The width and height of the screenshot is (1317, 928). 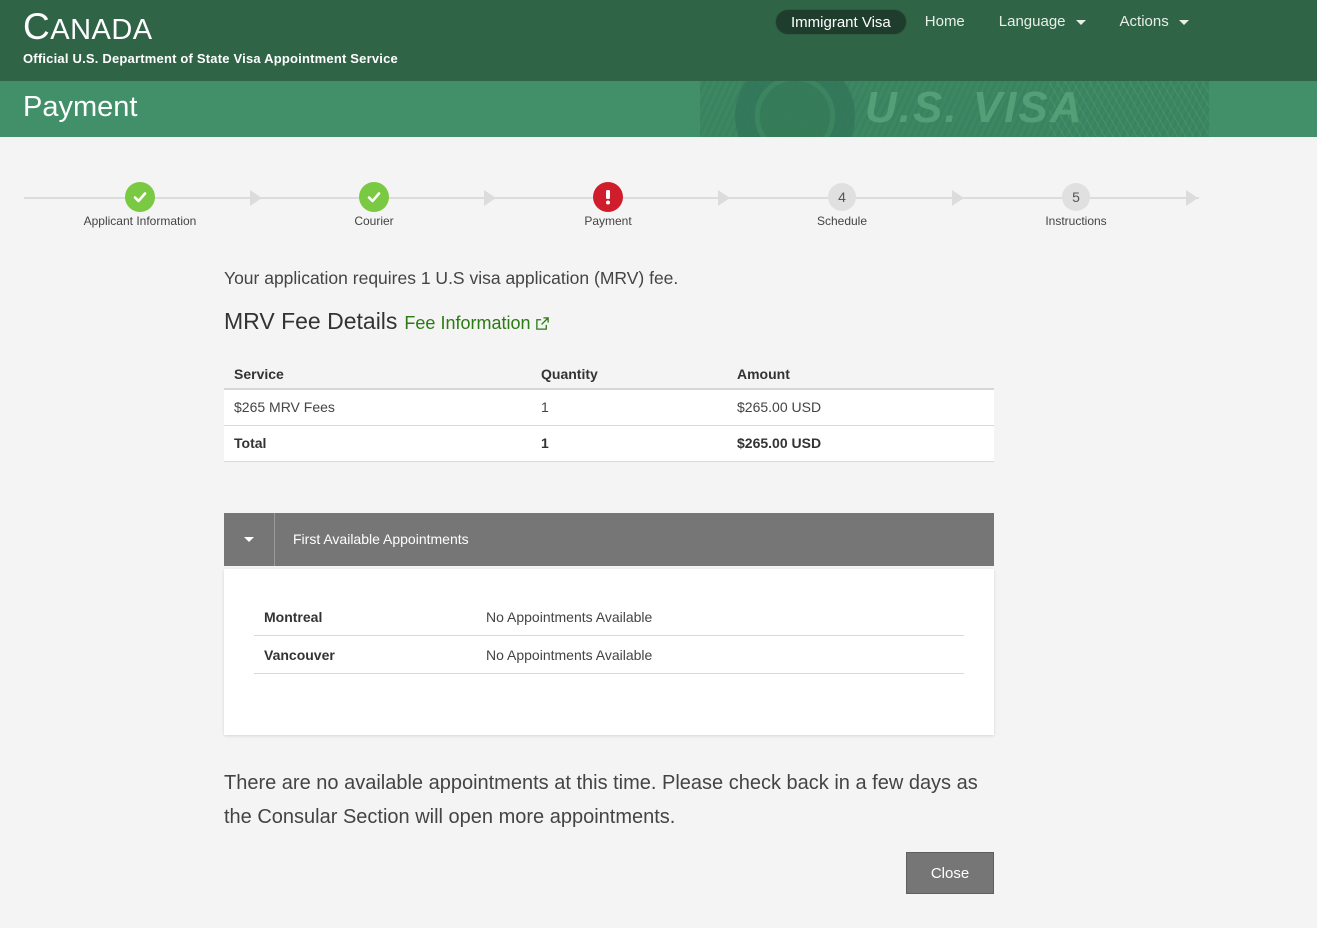 I want to click on fee-details-heading: MRV Fee Details Fee Information, so click(x=387, y=321).